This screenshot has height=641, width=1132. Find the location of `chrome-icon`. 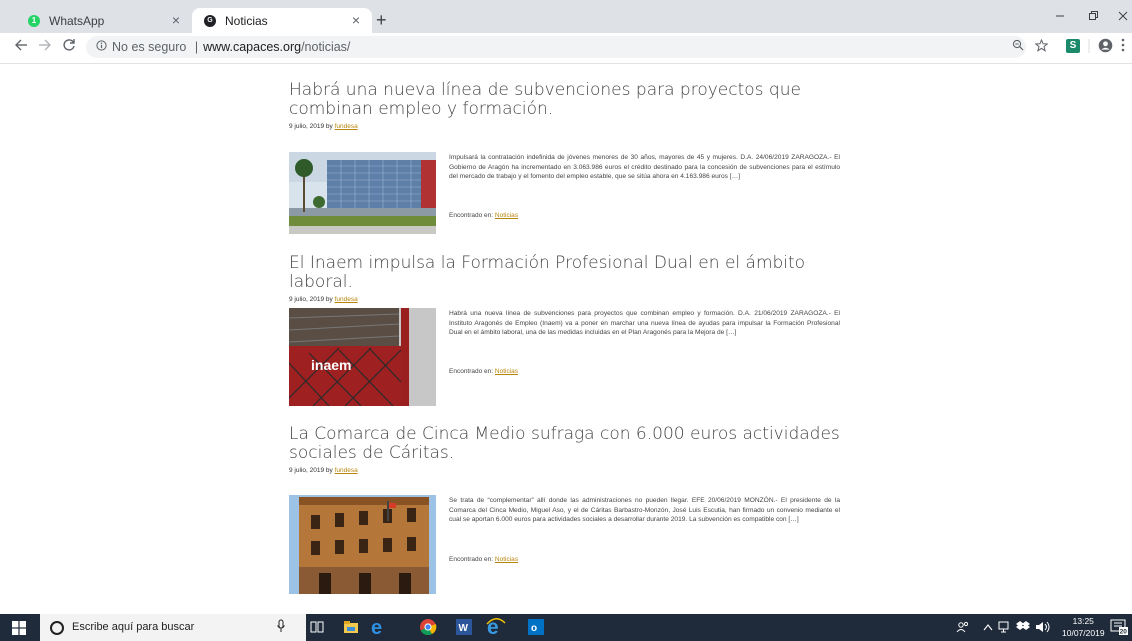

chrome-icon is located at coordinates (428, 628).